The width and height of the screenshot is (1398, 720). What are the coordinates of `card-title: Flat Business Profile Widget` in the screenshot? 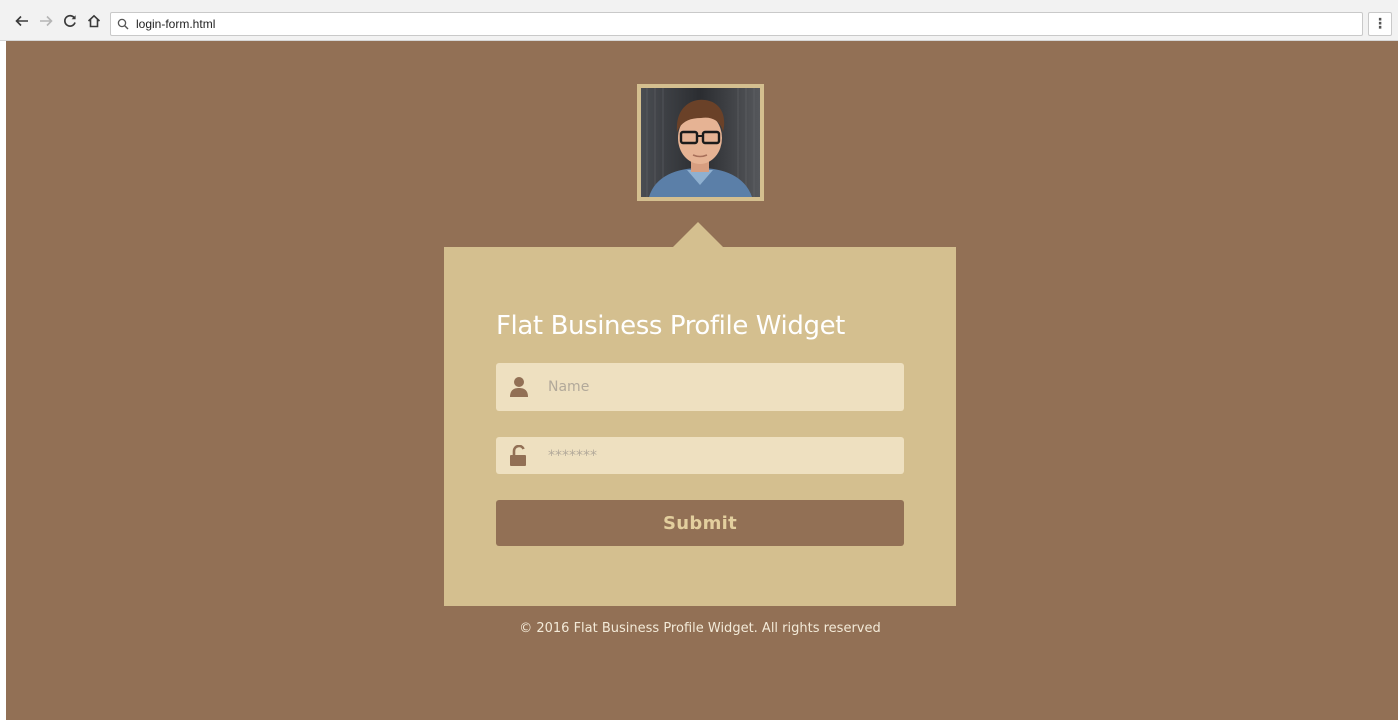 It's located at (670, 326).